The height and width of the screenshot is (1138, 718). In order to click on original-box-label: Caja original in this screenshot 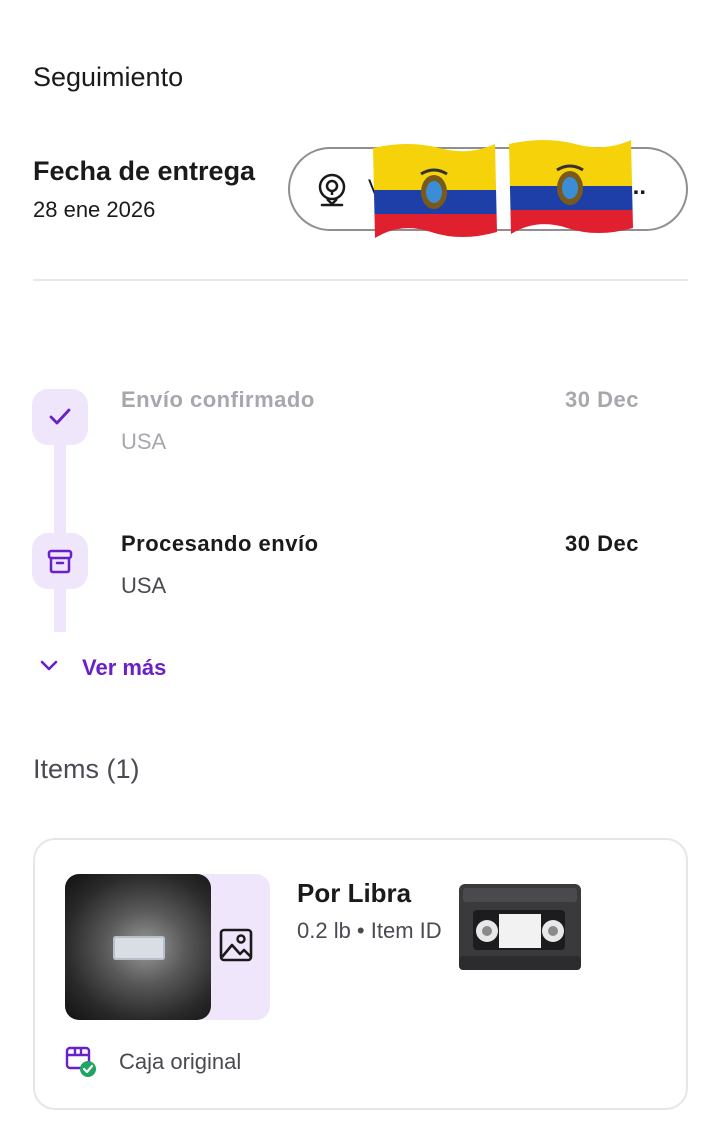, I will do `click(180, 1061)`.